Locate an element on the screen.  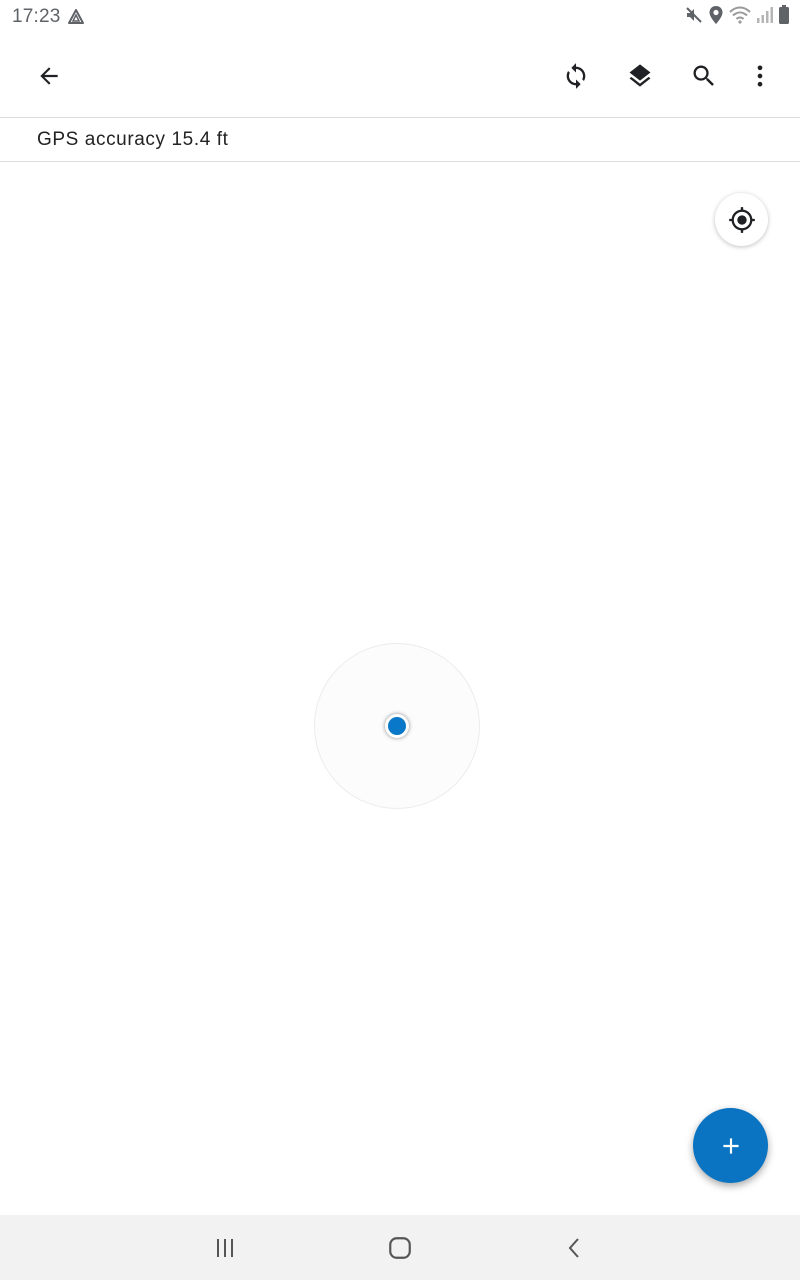
drive-icon is located at coordinates (76, 17).